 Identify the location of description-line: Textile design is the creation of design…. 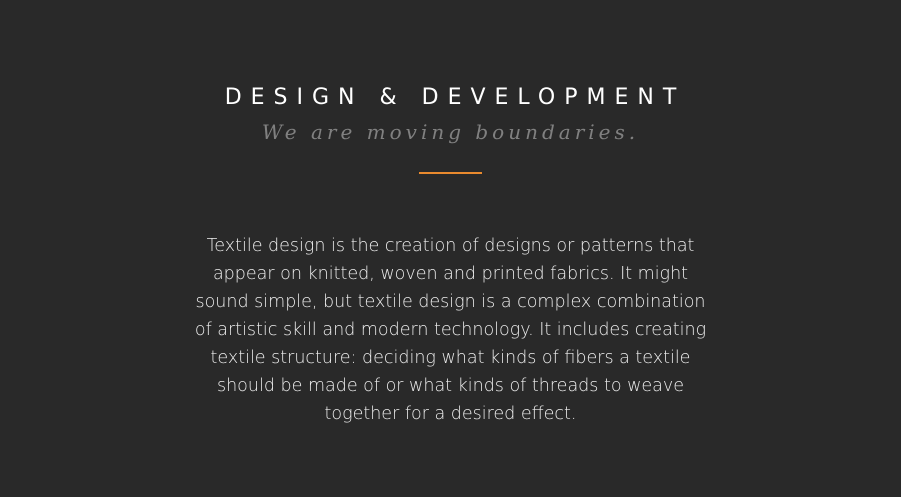
(450, 246).